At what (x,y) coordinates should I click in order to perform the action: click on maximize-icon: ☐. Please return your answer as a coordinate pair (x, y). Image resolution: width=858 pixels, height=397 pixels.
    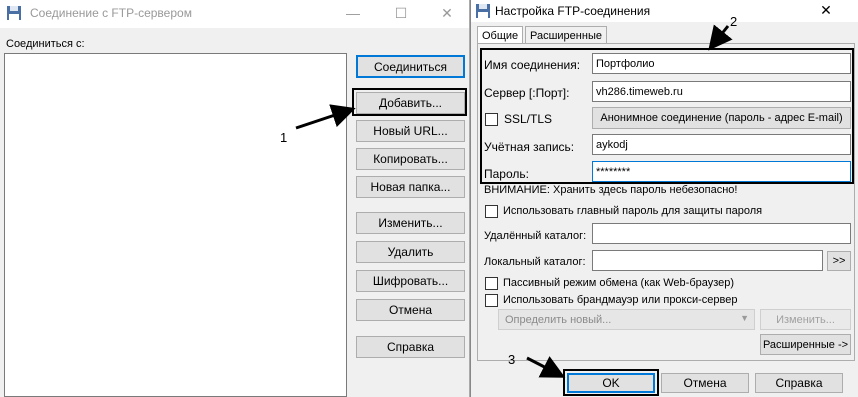
    Looking at the image, I should click on (401, 13).